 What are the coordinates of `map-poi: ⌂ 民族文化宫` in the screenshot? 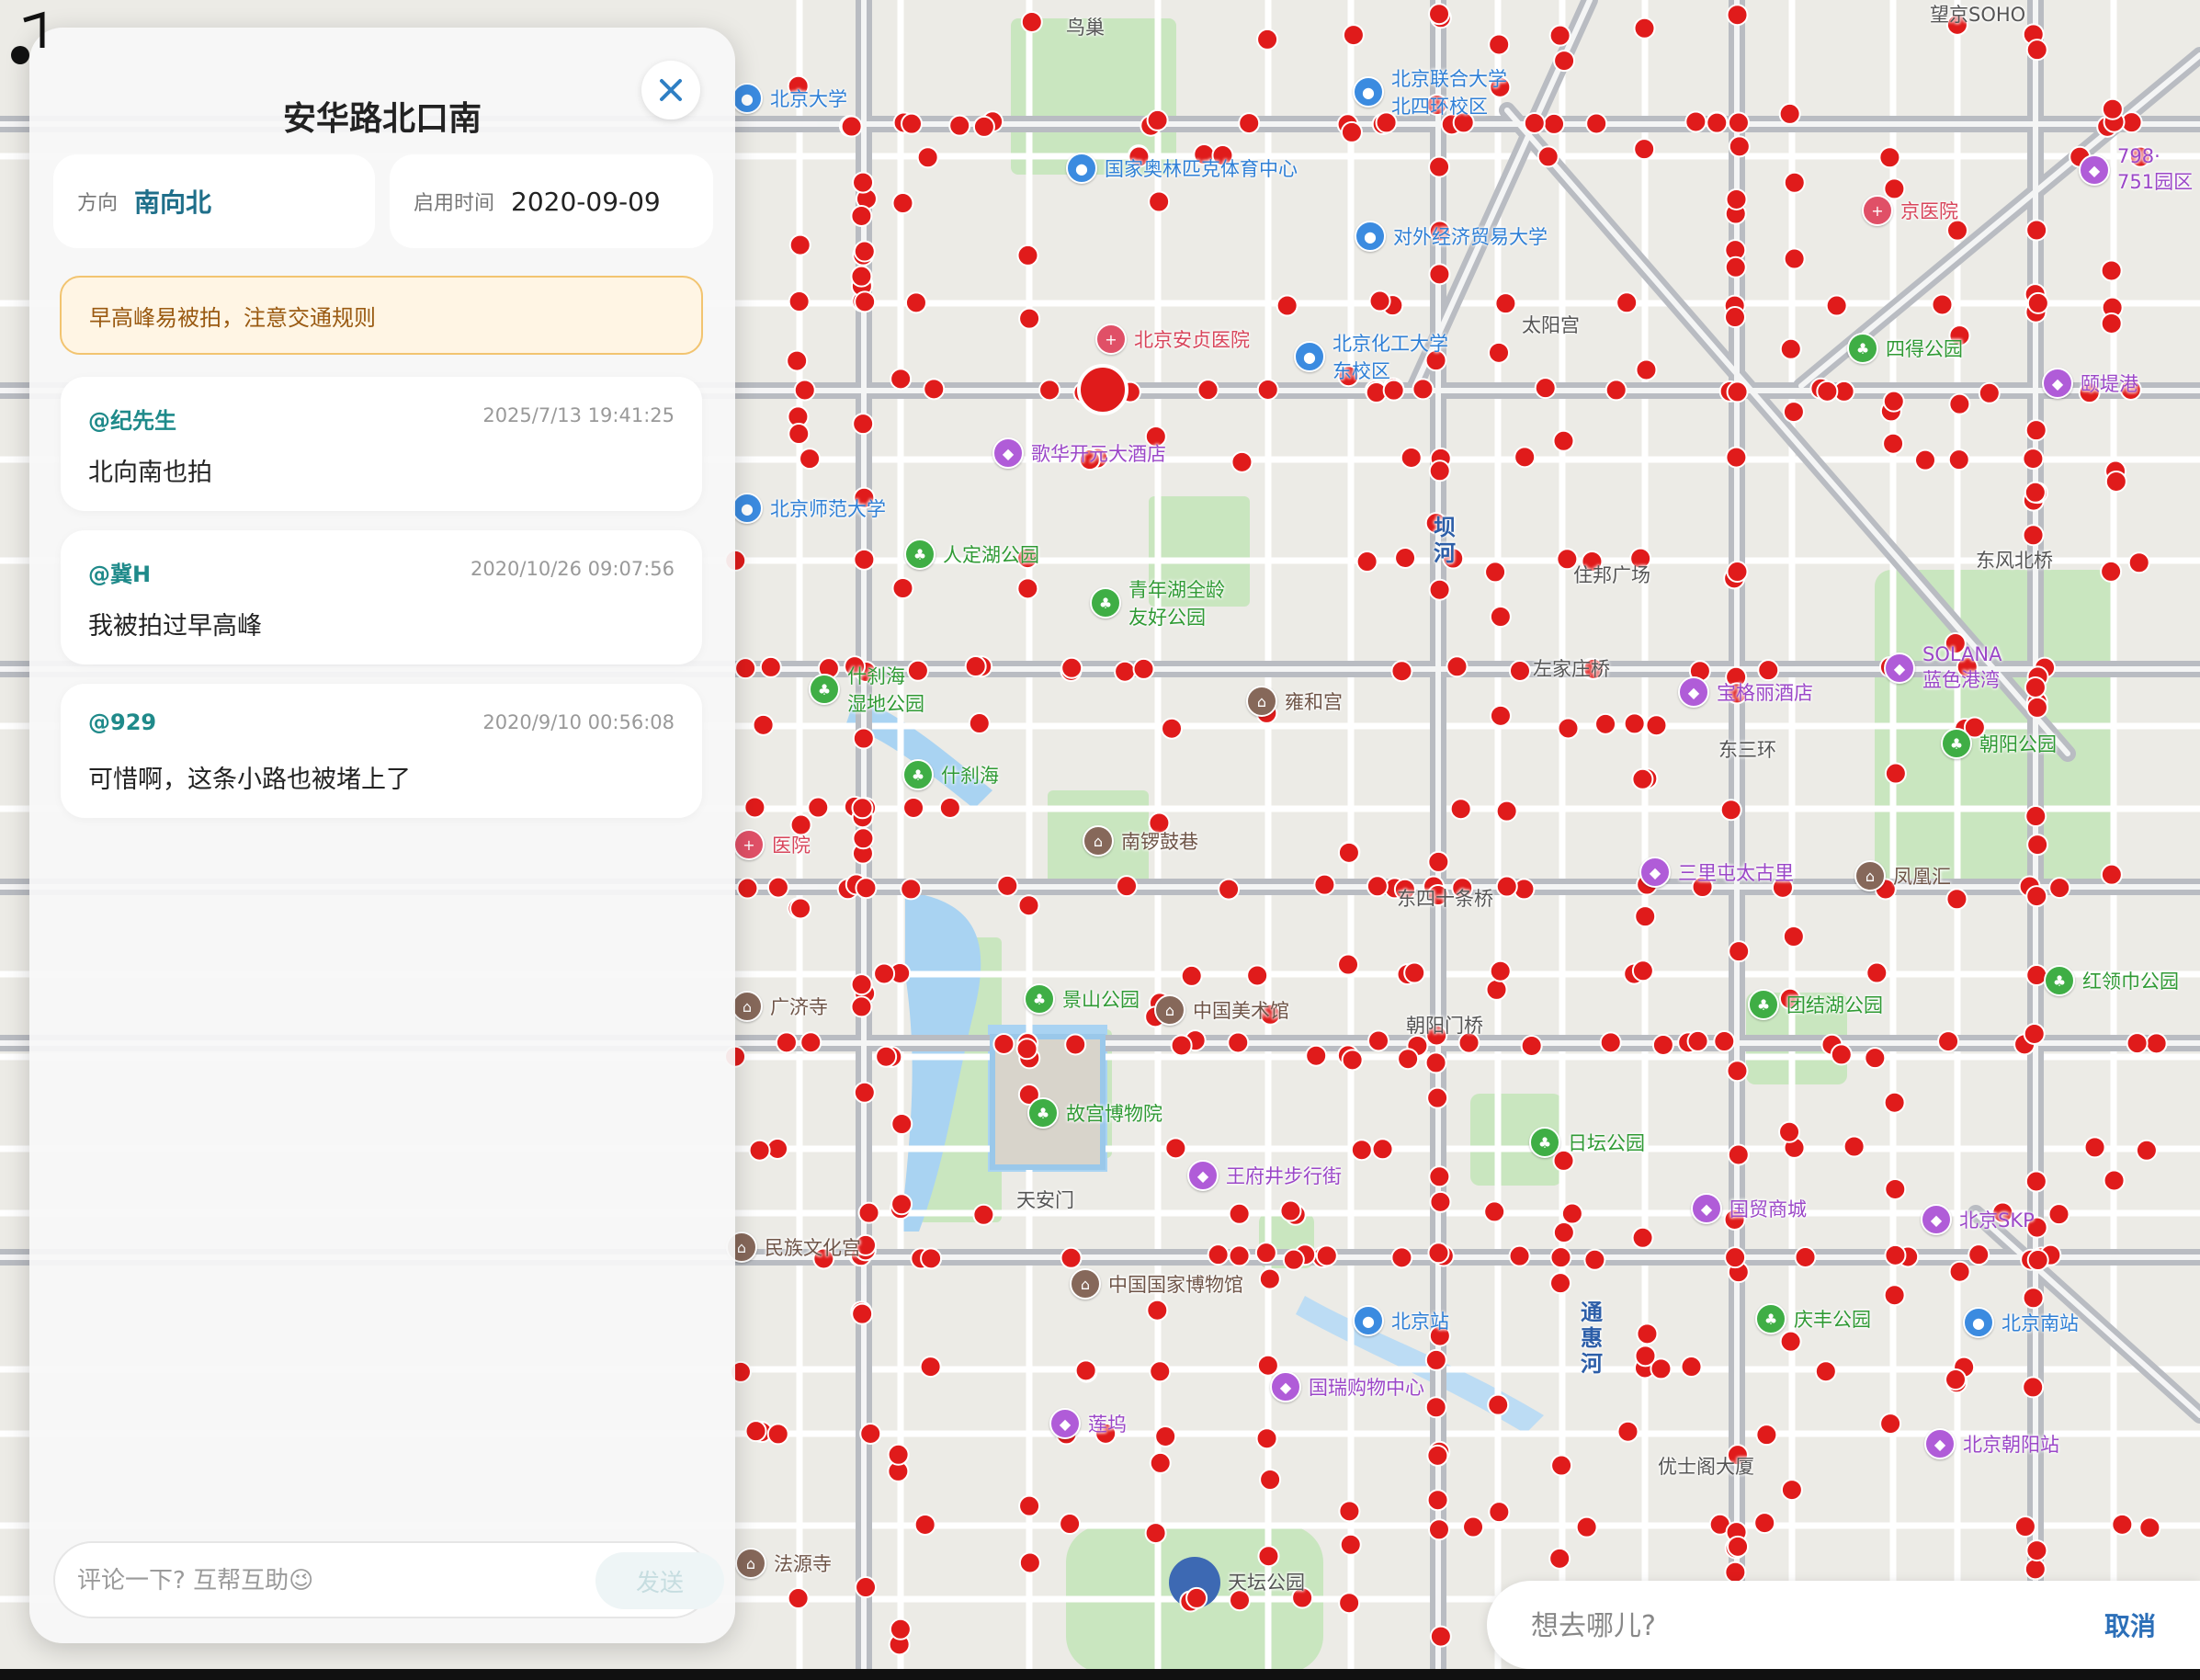 It's located at (793, 1247).